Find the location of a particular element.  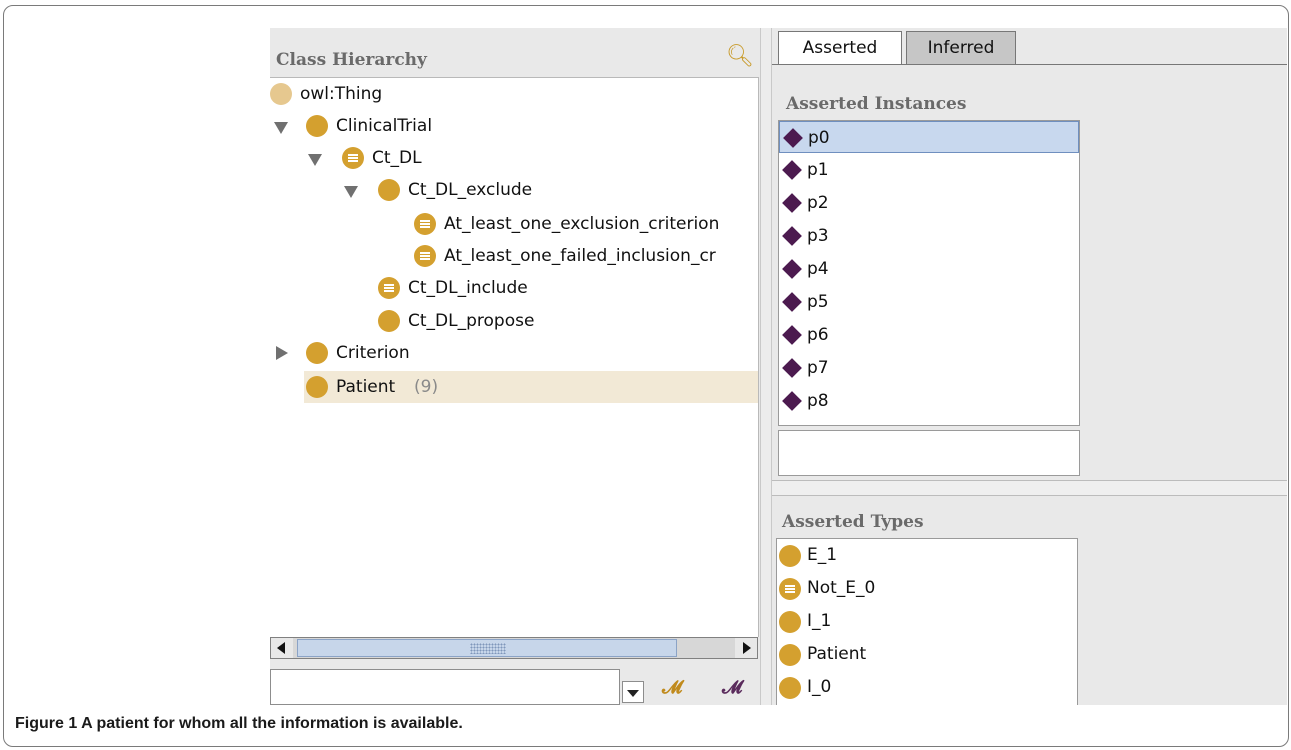

panel-separator is located at coordinates (1029, 488).